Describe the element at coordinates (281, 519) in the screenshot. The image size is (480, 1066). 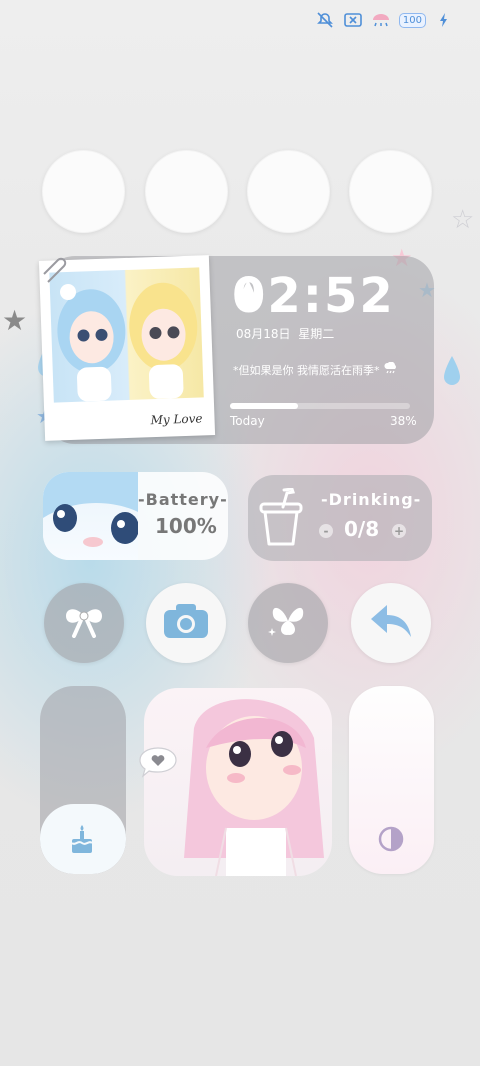
I see `drink-cup-icon` at that location.